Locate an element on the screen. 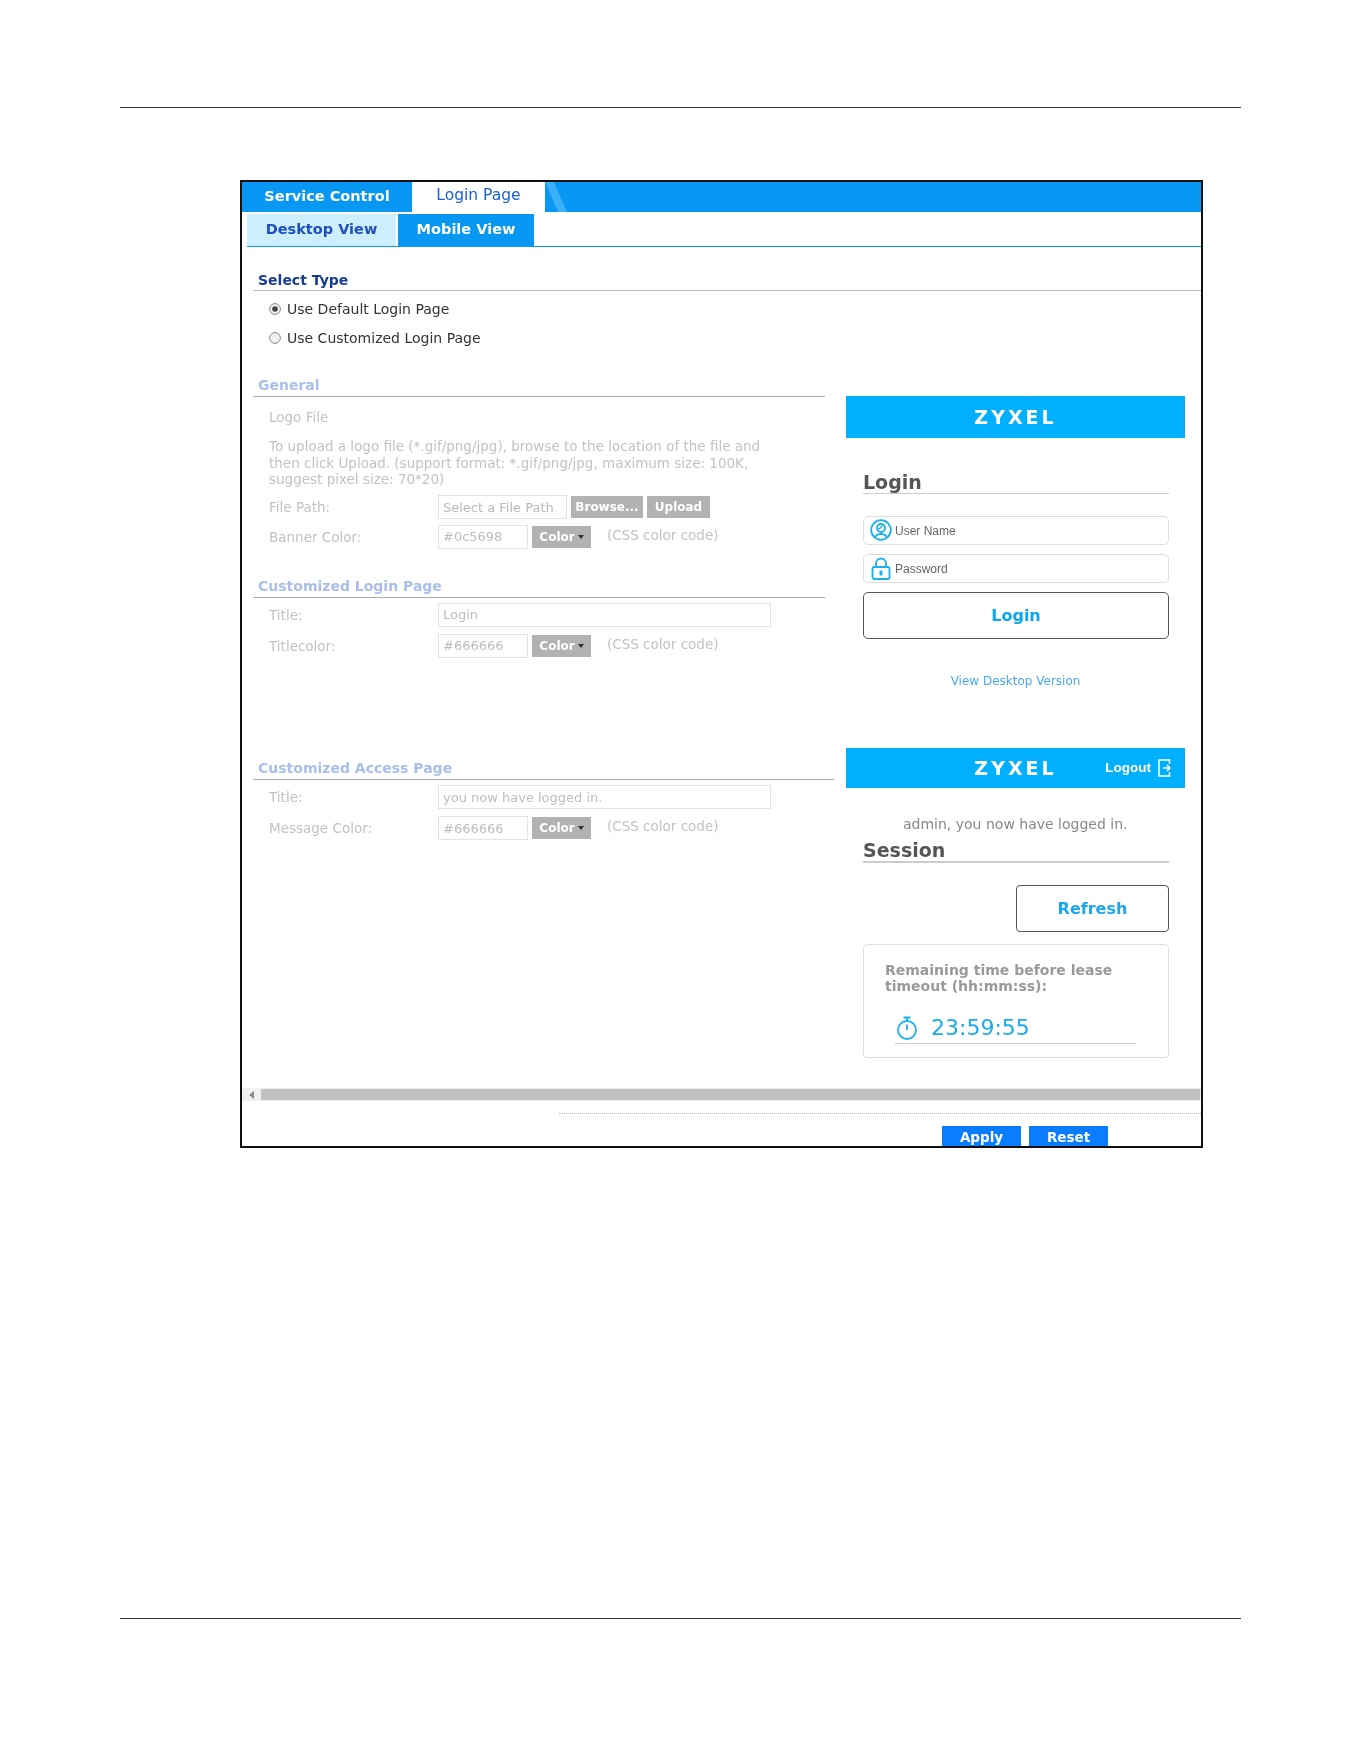 This screenshot has width=1361, height=1761. tab-edge-drawing is located at coordinates (556, 197).